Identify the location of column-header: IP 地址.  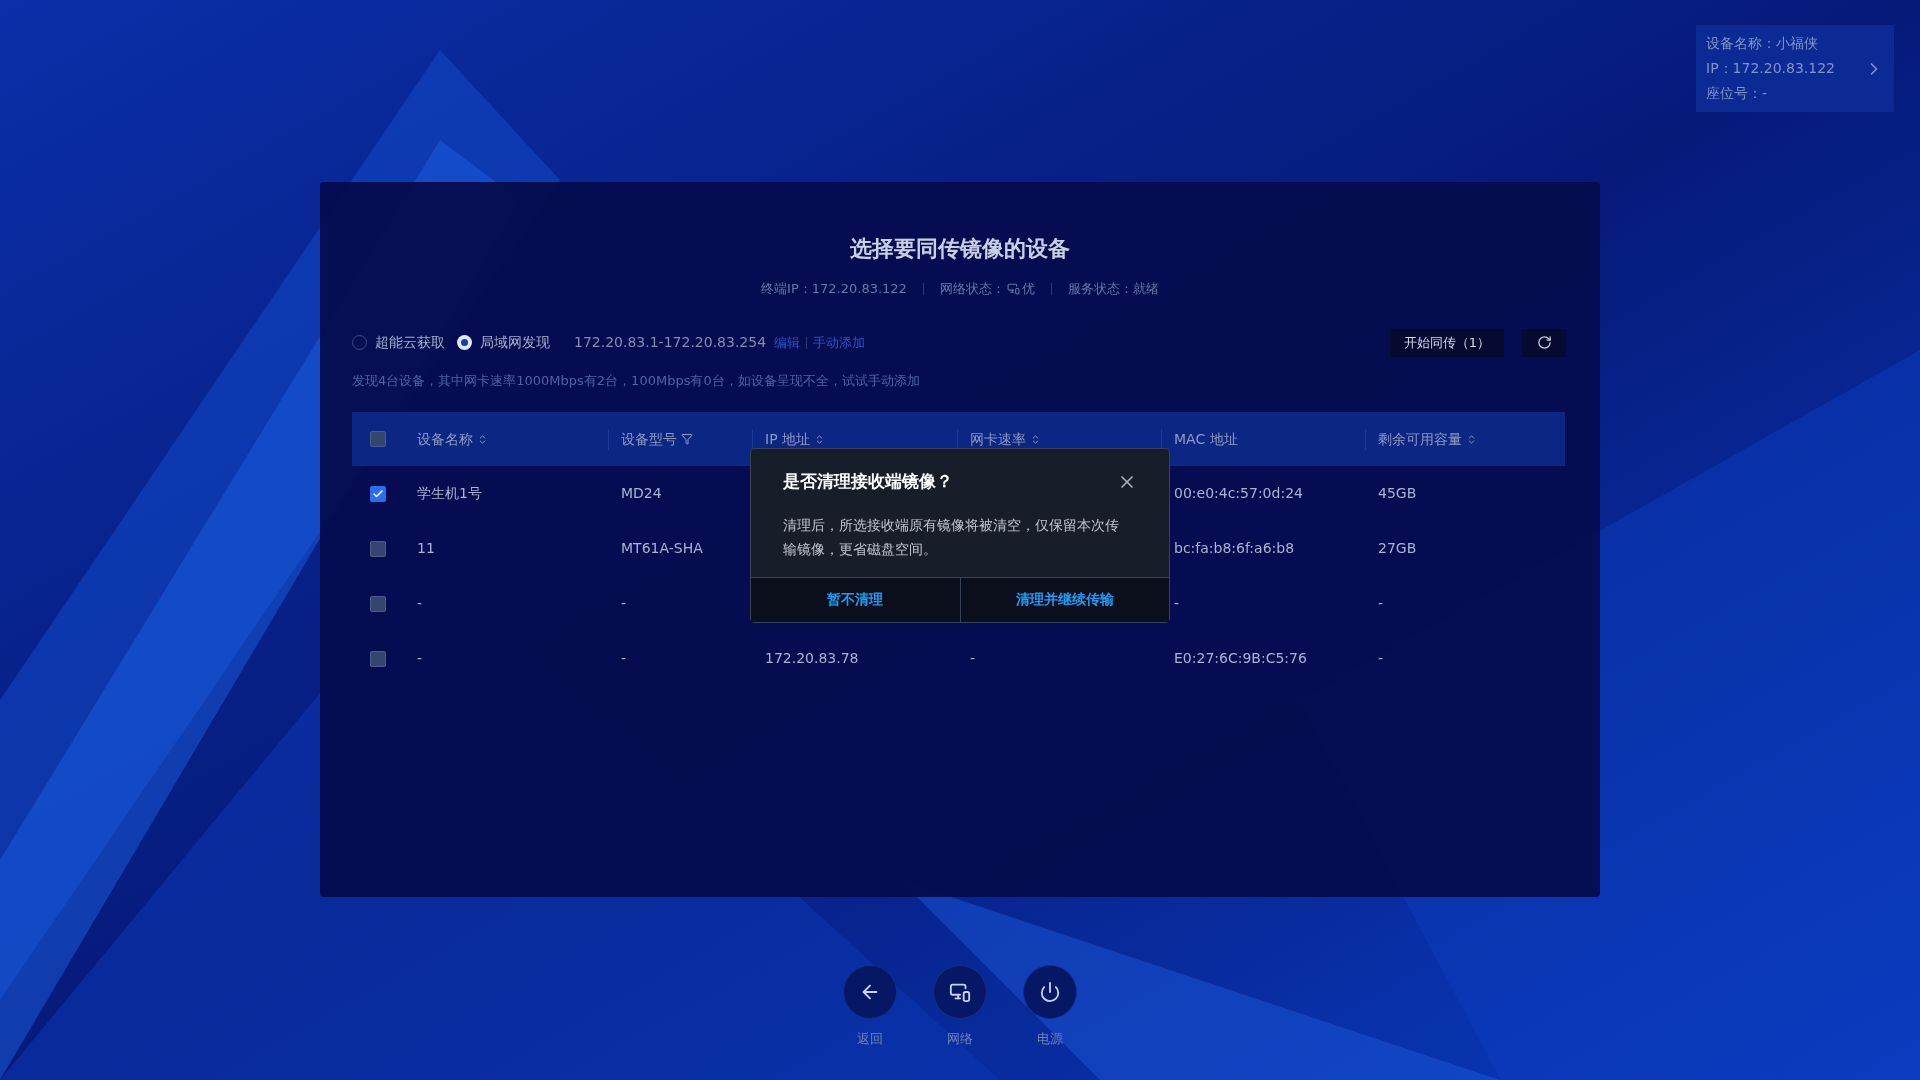
(788, 439).